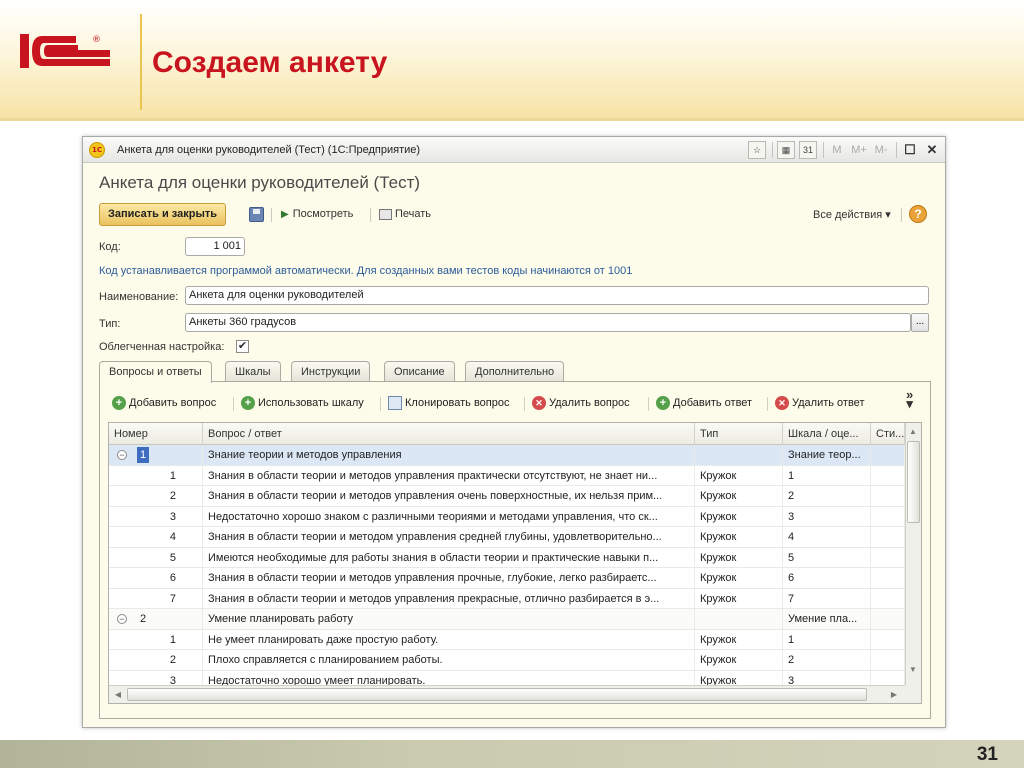 Image resolution: width=1024 pixels, height=768 pixels. What do you see at coordinates (837, 150) in the screenshot?
I see `memory-button-m: M` at bounding box center [837, 150].